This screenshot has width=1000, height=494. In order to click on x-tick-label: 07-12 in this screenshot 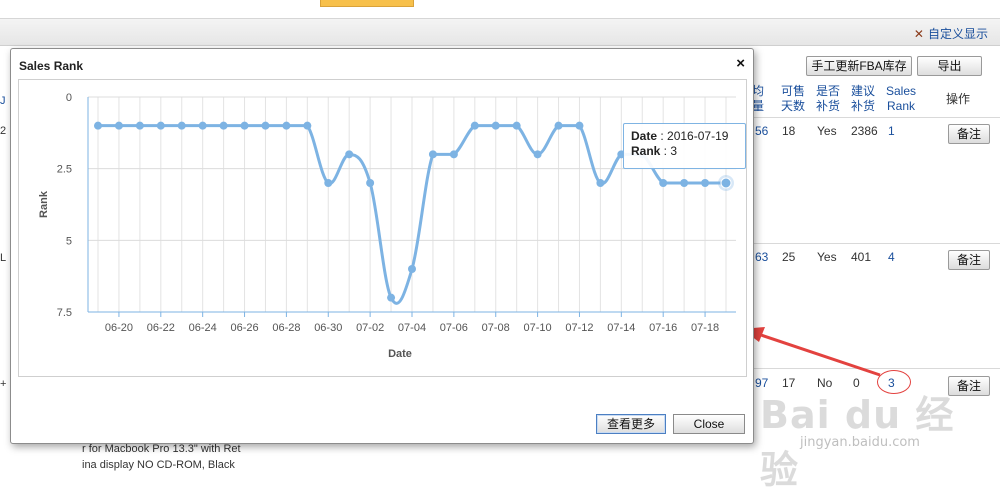, I will do `click(579, 328)`.